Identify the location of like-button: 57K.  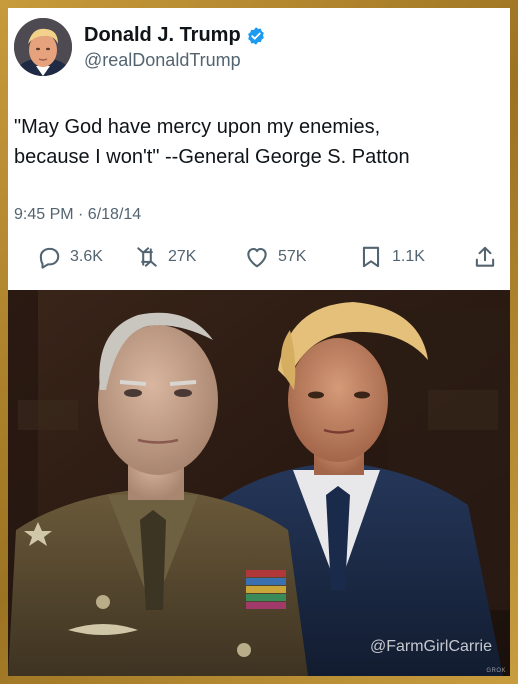
(275, 257).